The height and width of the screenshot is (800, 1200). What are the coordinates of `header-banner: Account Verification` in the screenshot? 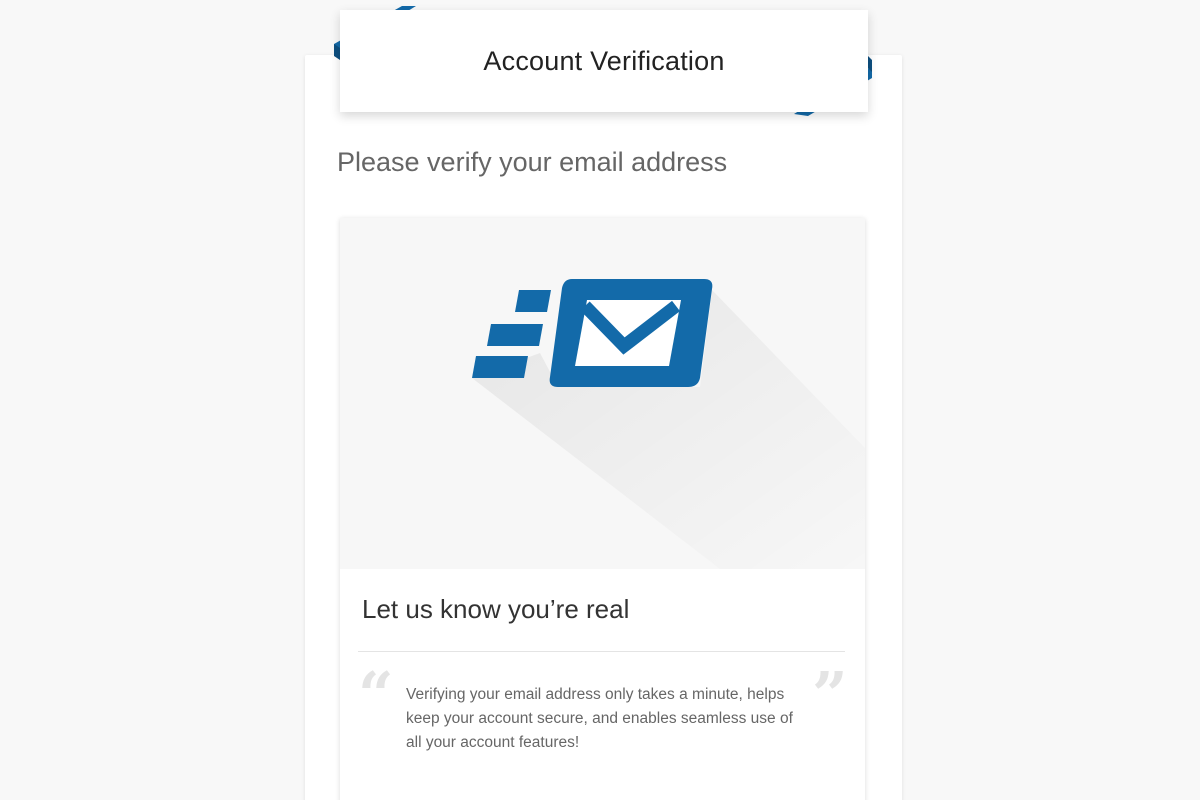 It's located at (604, 61).